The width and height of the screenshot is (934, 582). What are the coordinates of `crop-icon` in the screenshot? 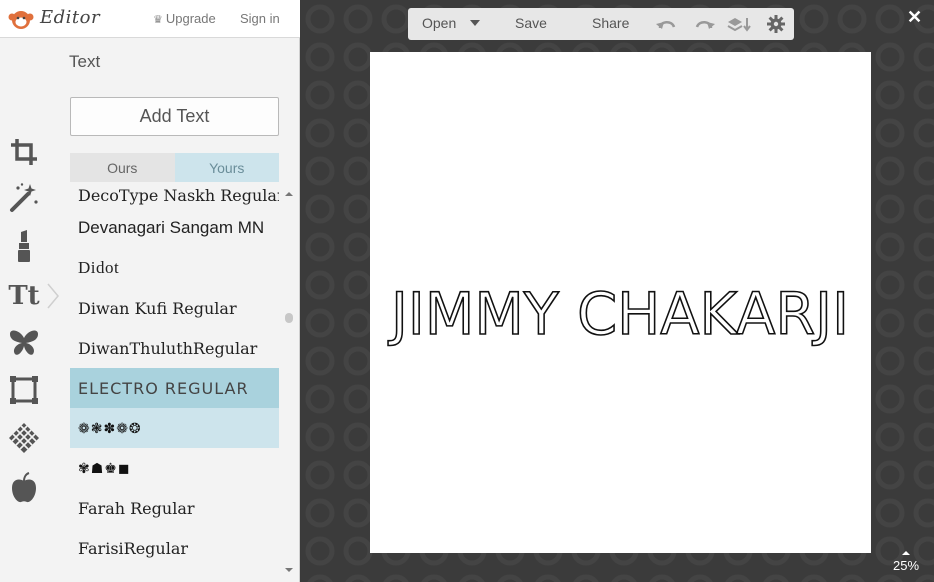 It's located at (24, 152).